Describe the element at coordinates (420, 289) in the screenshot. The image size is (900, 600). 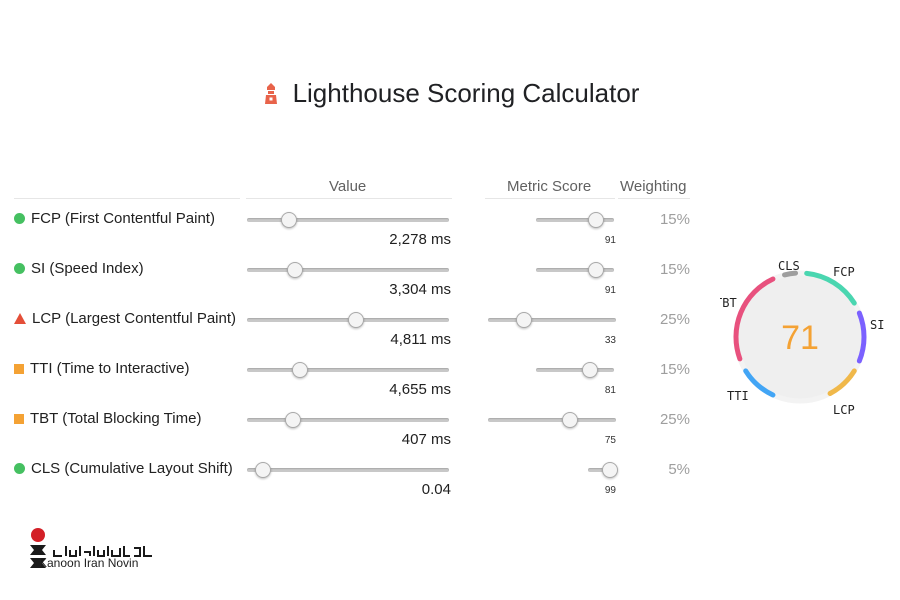
I see `metric-value: 3,304 ms` at that location.